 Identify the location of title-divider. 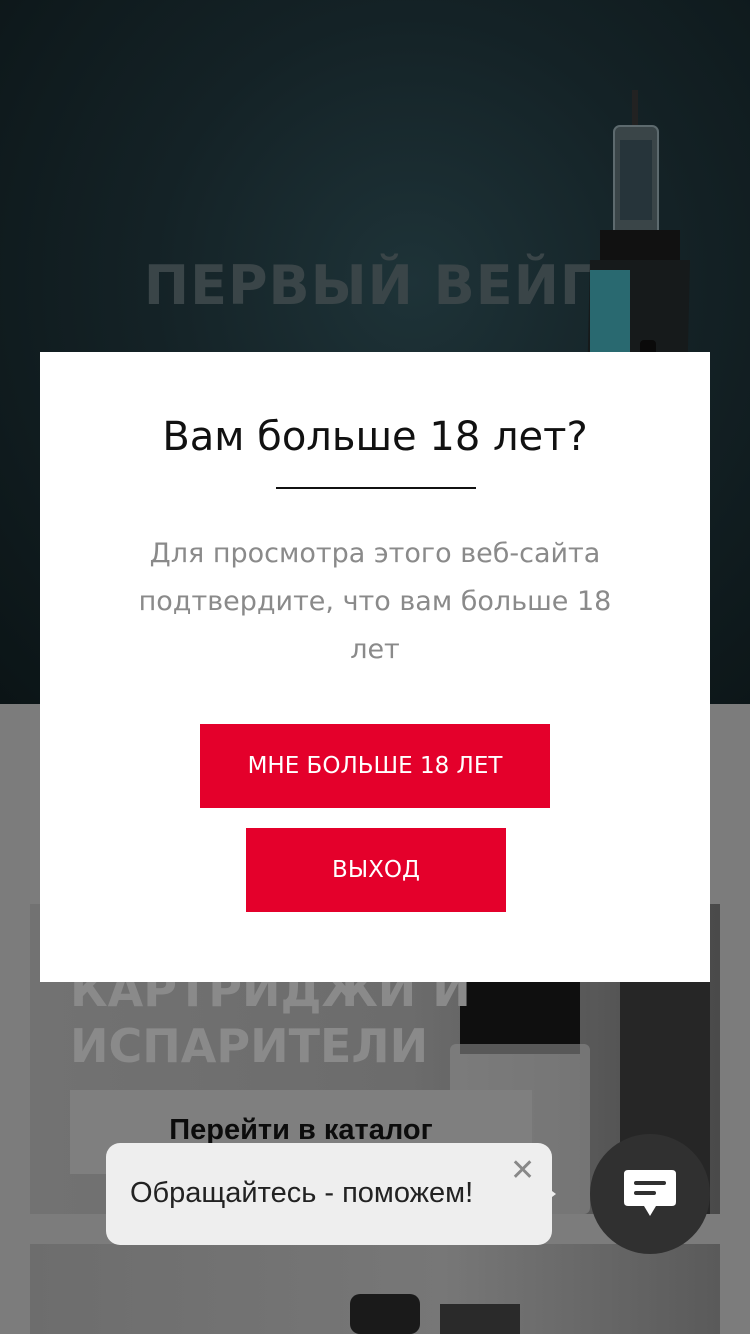
(376, 488).